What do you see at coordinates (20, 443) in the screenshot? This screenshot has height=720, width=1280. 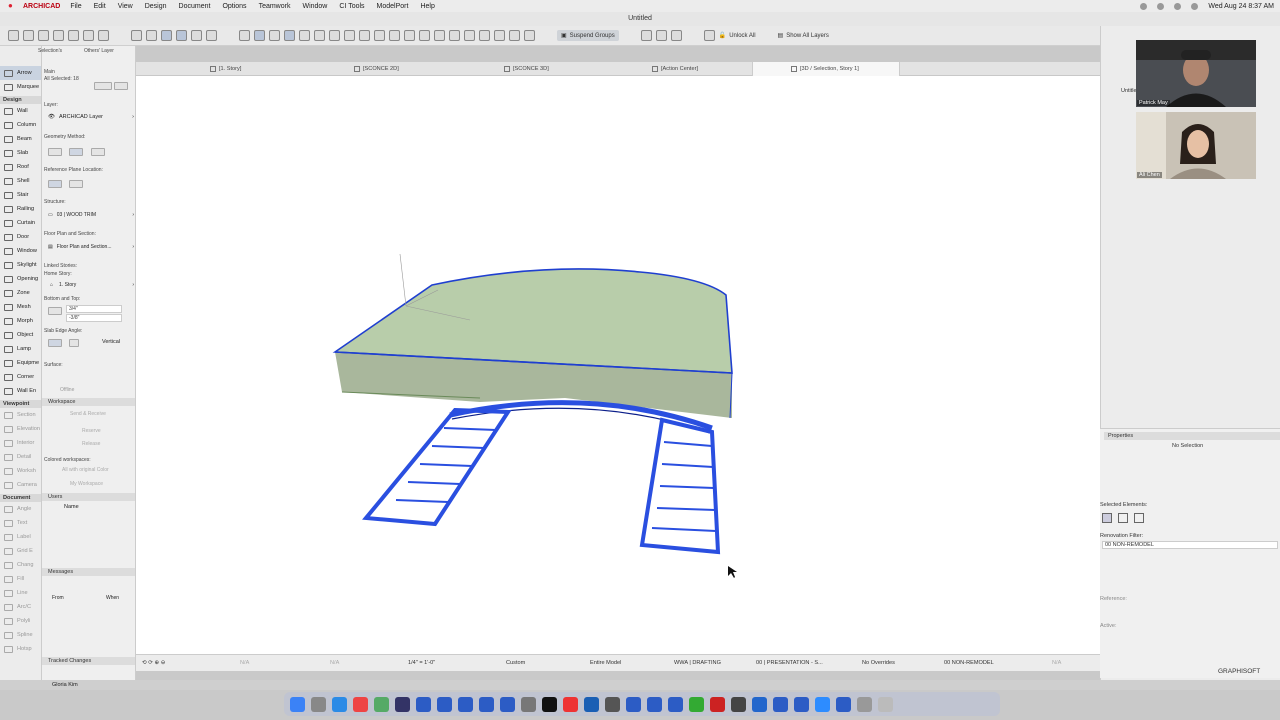 I see `tool-interior: Interior` at bounding box center [20, 443].